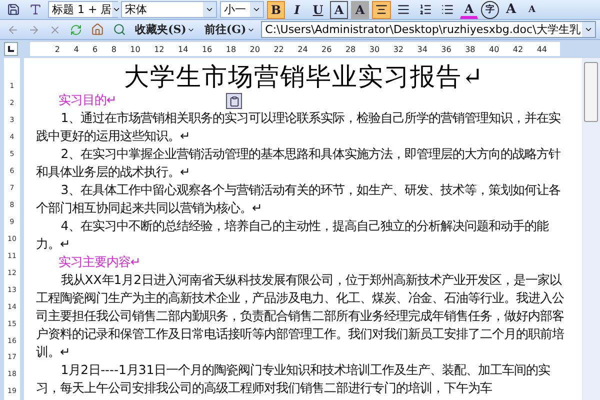 This screenshot has height=400, width=600. Describe the element at coordinates (99, 262) in the screenshot. I see `section-heading: 实习主要内容↵` at that location.